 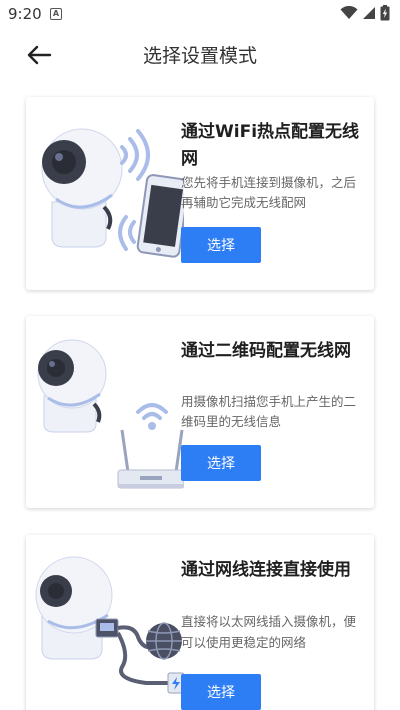 I want to click on mode-title: 通过网线连接直接使用, so click(x=266, y=570).